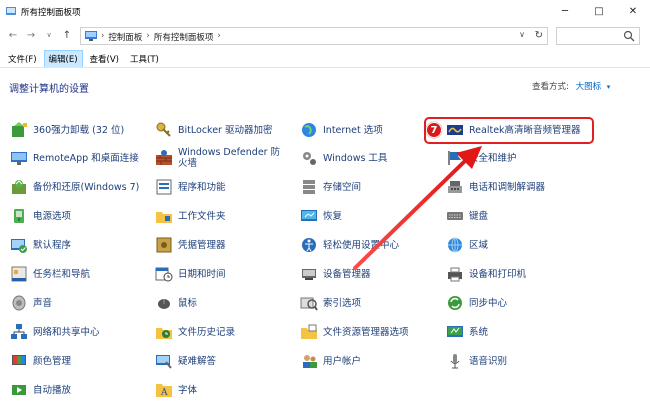 The width and height of the screenshot is (650, 411). I want to click on forward-button: →, so click(31, 35).